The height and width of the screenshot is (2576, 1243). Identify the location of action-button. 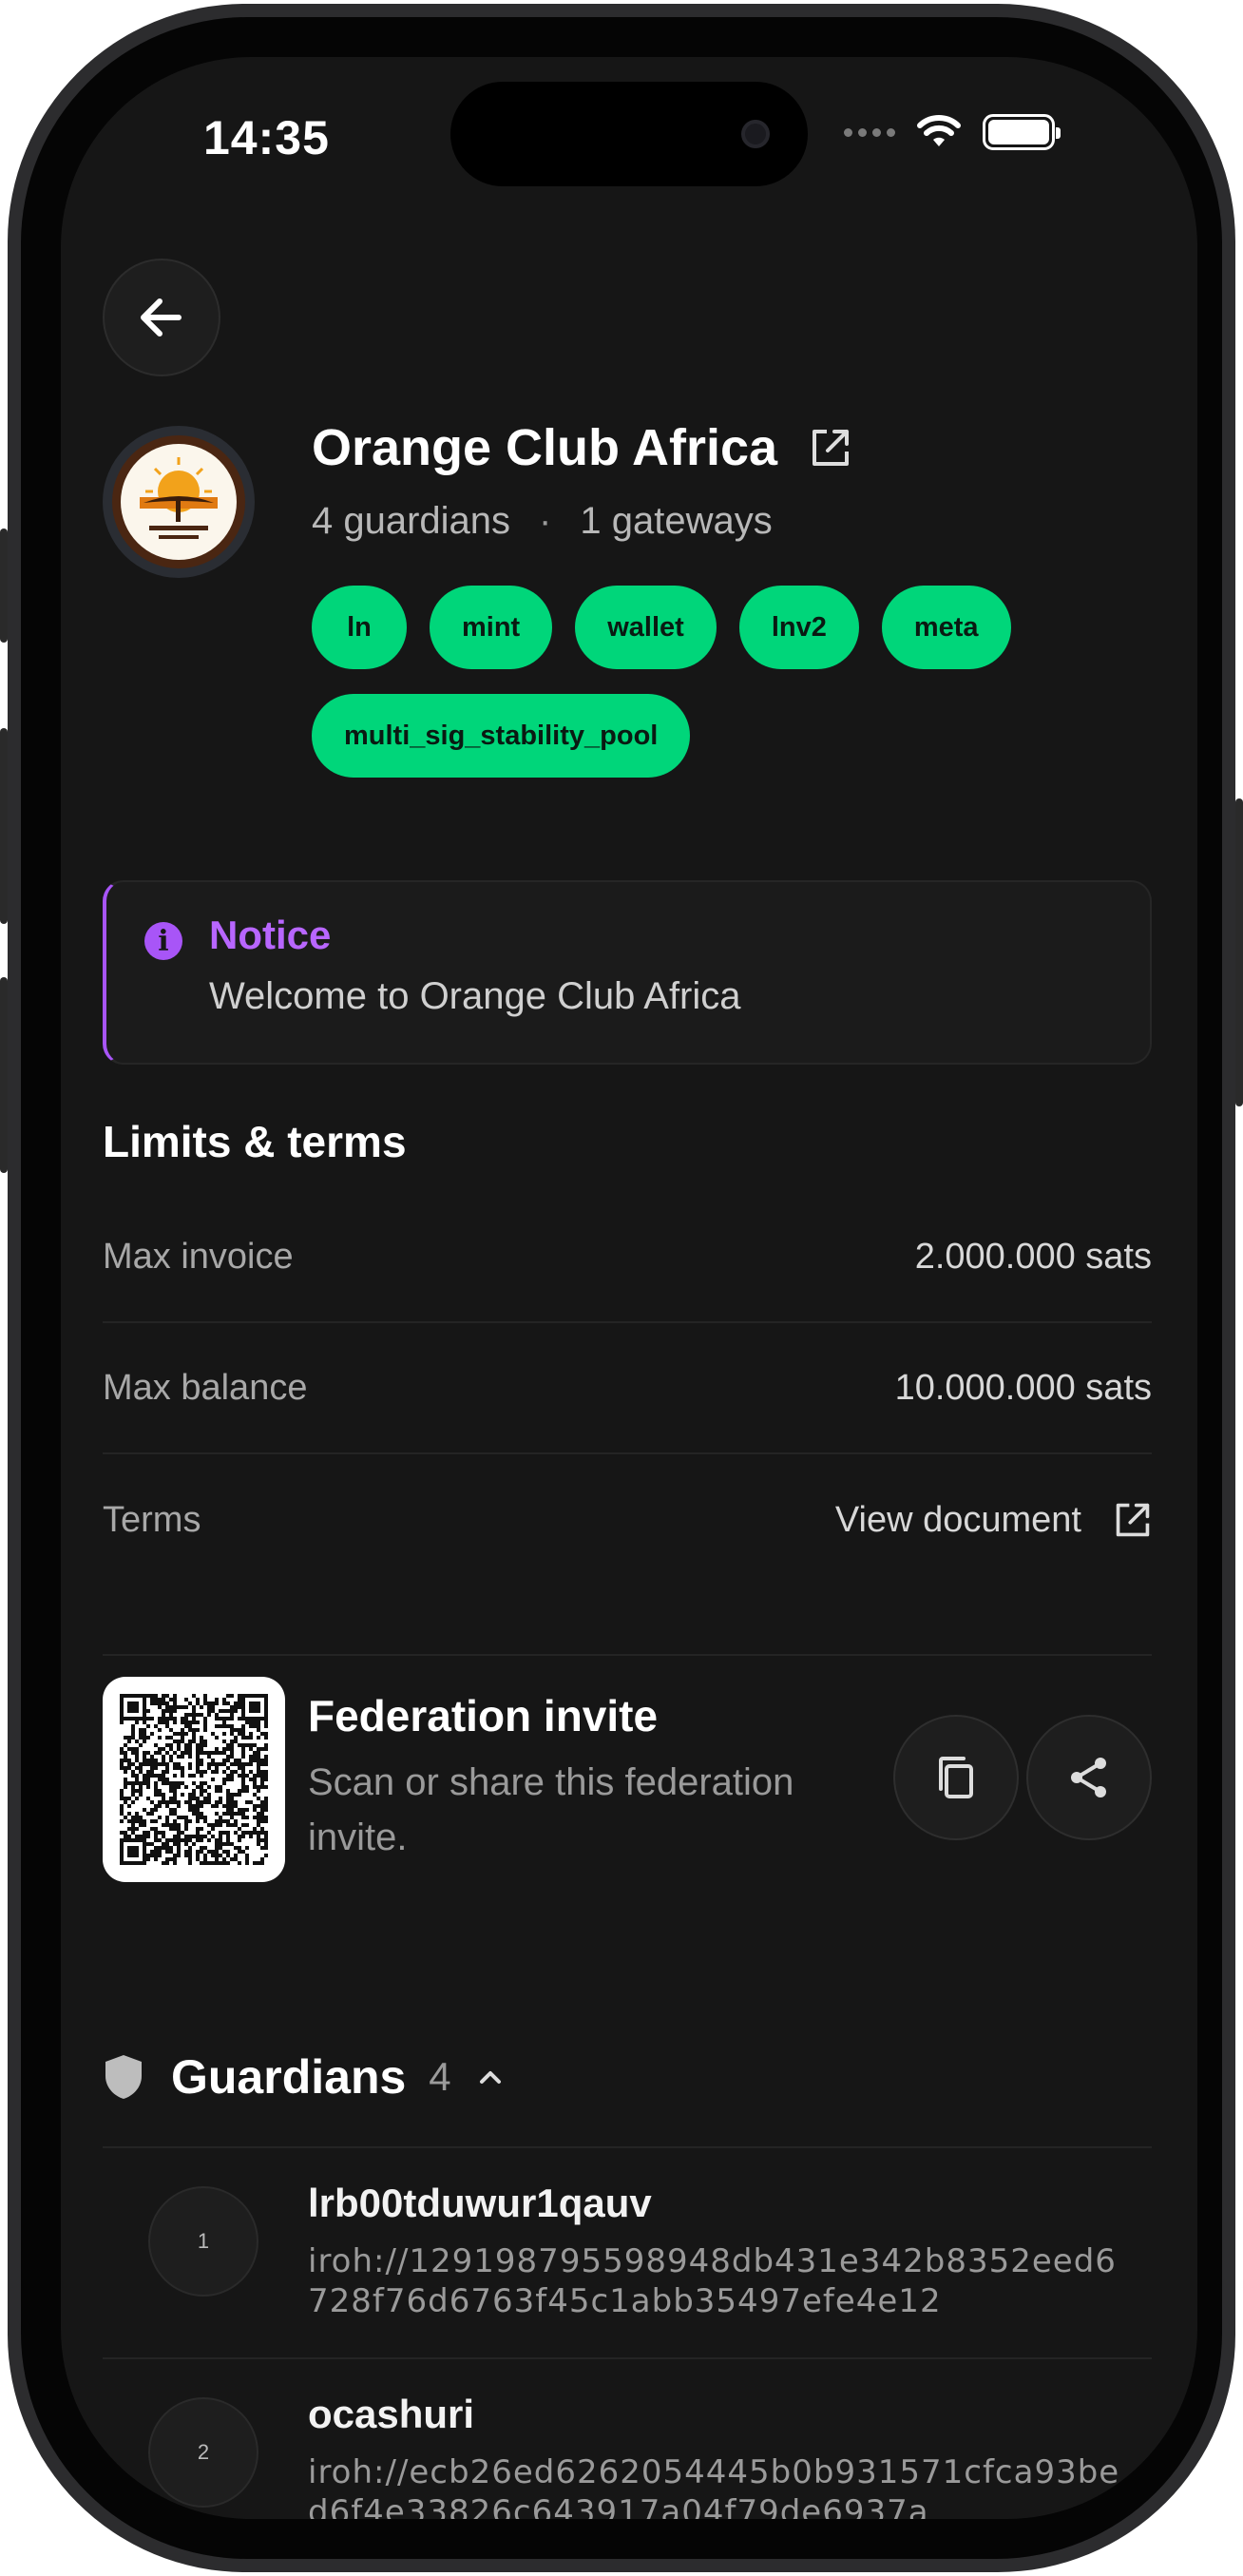
(4, 586).